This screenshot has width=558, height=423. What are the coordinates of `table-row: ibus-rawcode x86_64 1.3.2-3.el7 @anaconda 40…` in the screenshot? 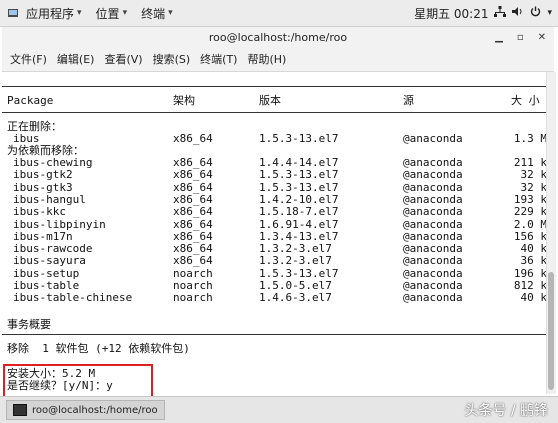 It's located at (276, 248).